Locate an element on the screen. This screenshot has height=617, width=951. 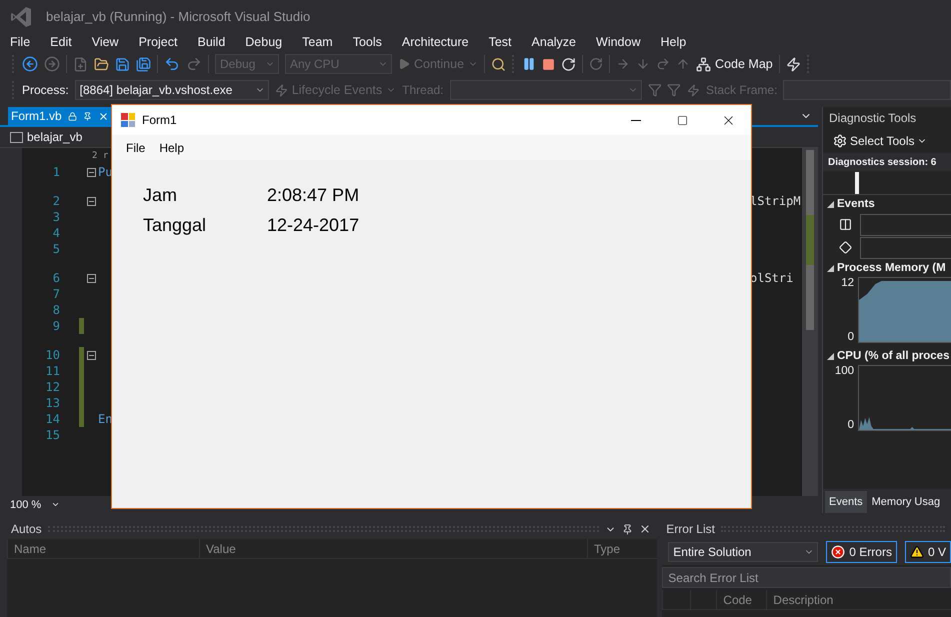
section-title: Process Memory (M is located at coordinates (891, 268).